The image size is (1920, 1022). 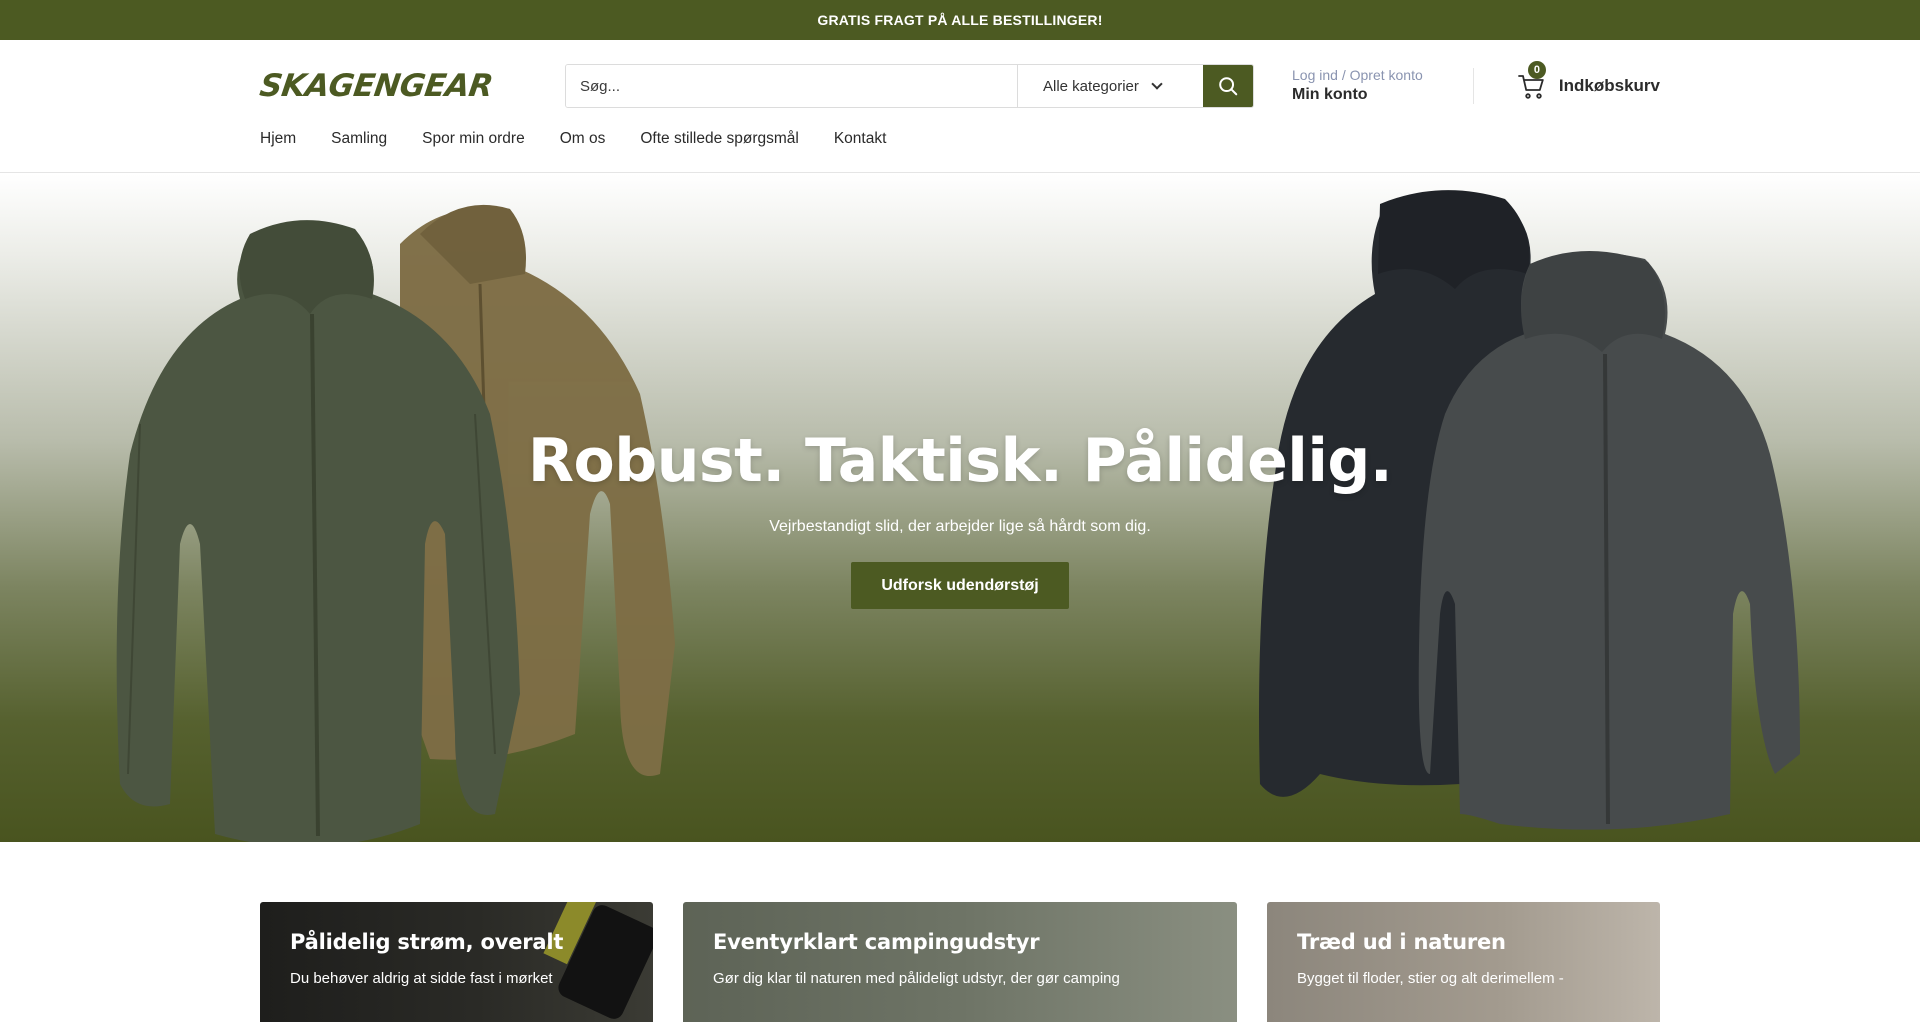 I want to click on login-register-link: Log ind / Opret konto, so click(x=1357, y=75).